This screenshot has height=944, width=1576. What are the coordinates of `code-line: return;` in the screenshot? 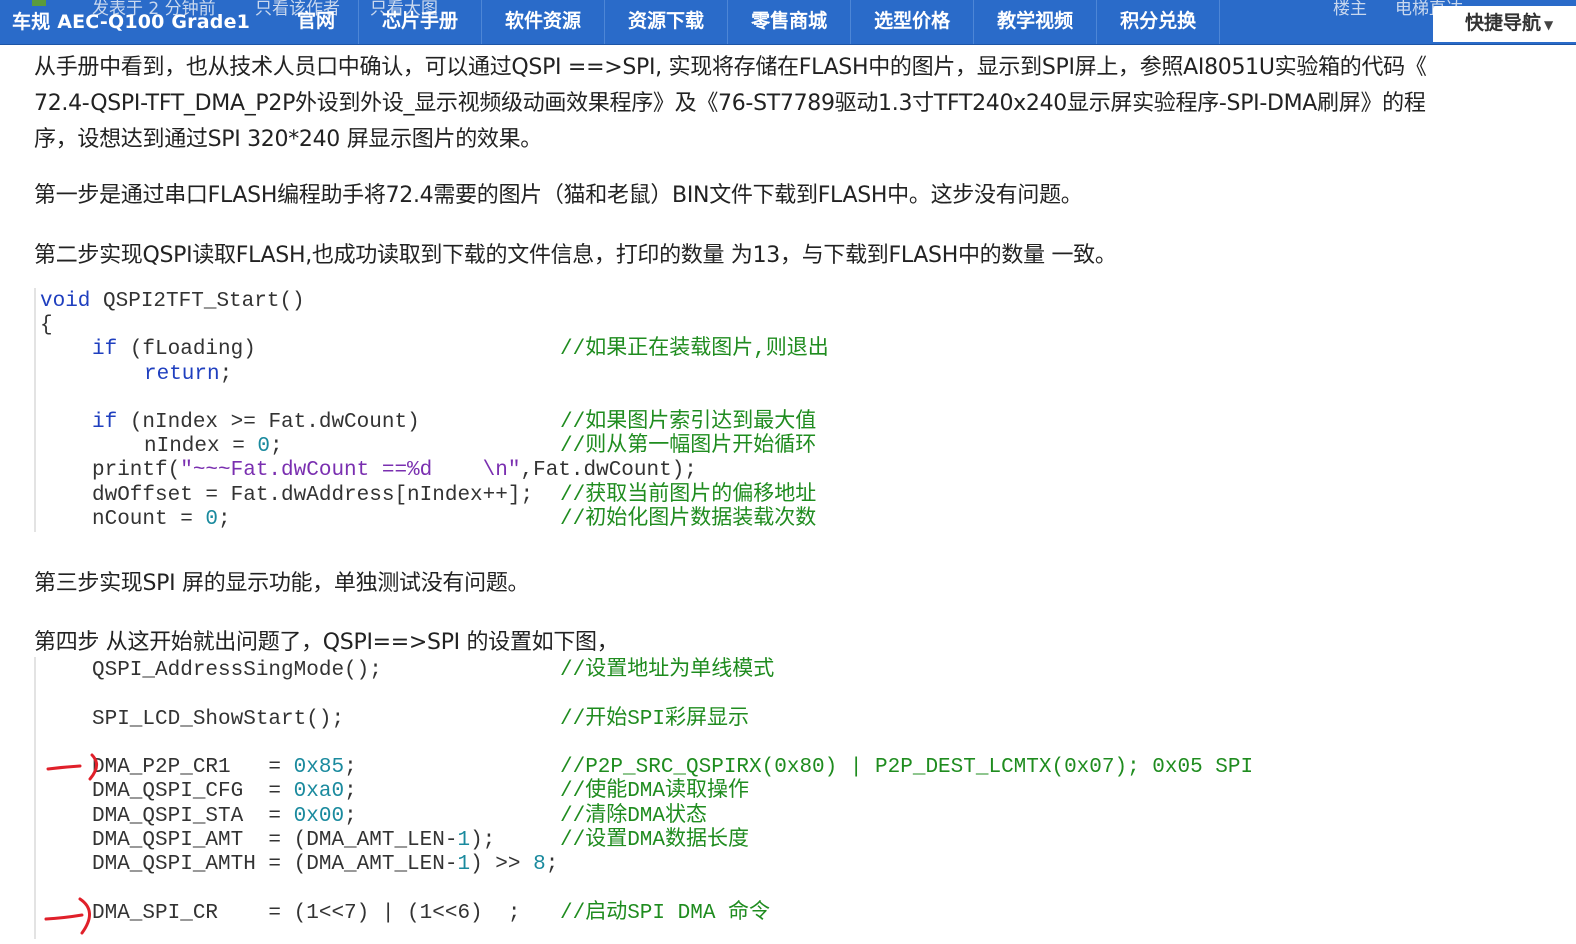 It's located at (188, 374).